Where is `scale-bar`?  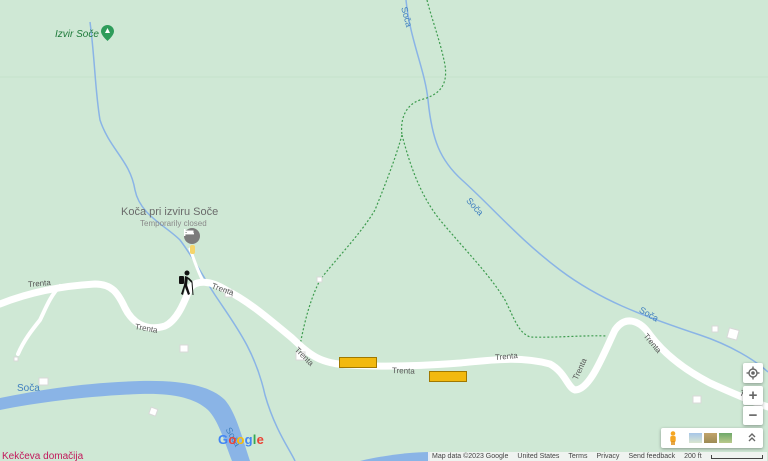 scale-bar is located at coordinates (736, 456).